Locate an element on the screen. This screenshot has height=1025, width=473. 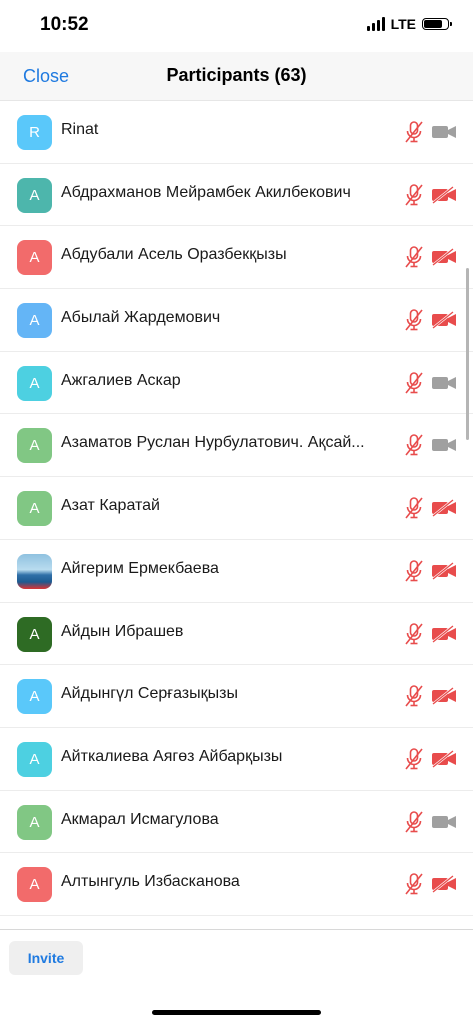
participant-name: Rinat is located at coordinates (80, 129).